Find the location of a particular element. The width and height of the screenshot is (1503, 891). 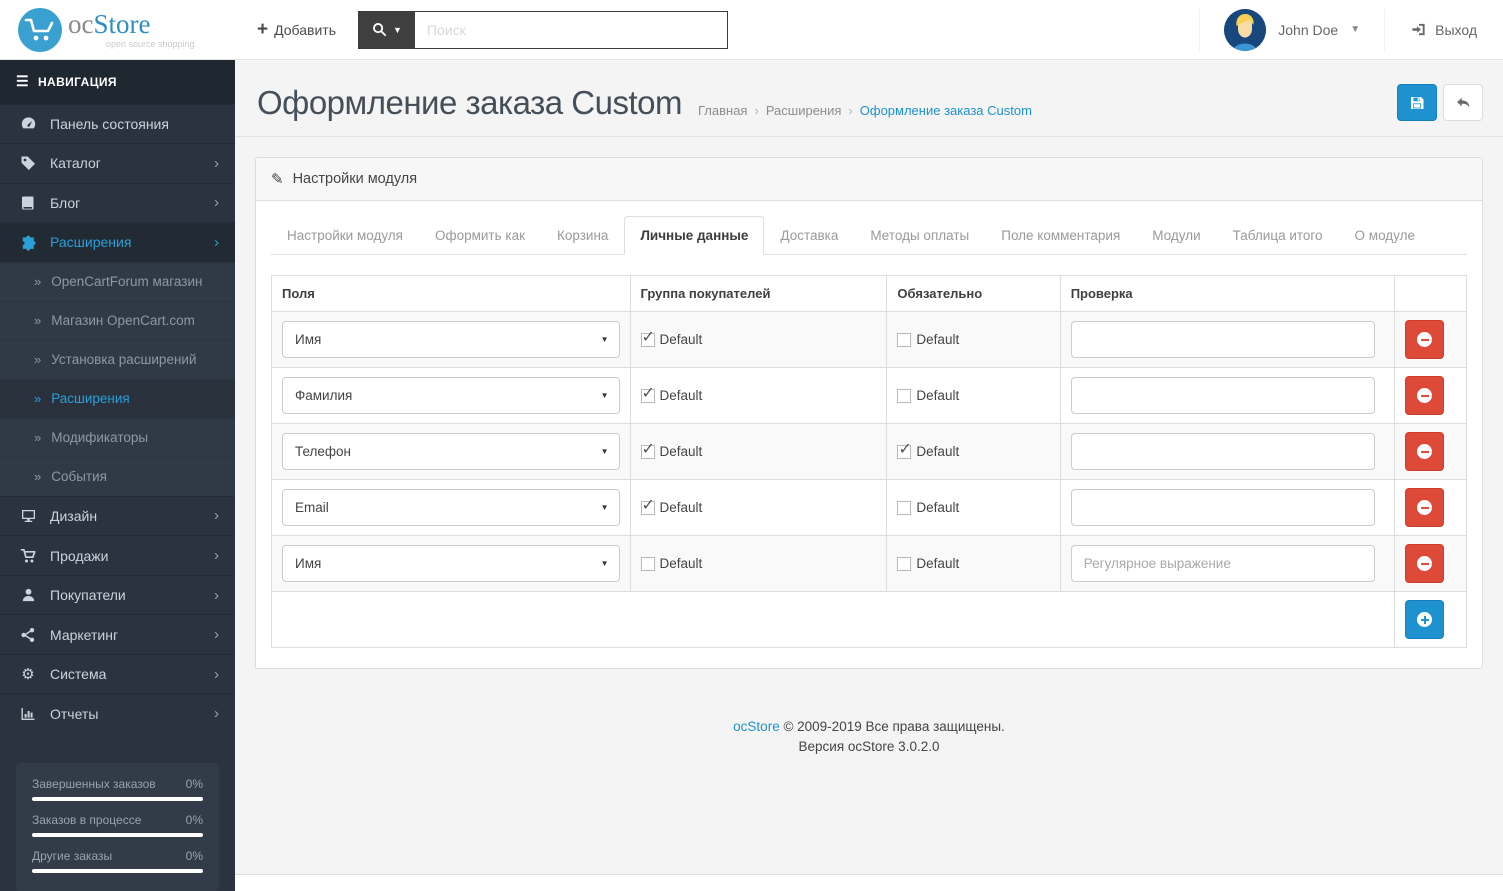

breadcrumb-extensions: Расширения is located at coordinates (804, 110).